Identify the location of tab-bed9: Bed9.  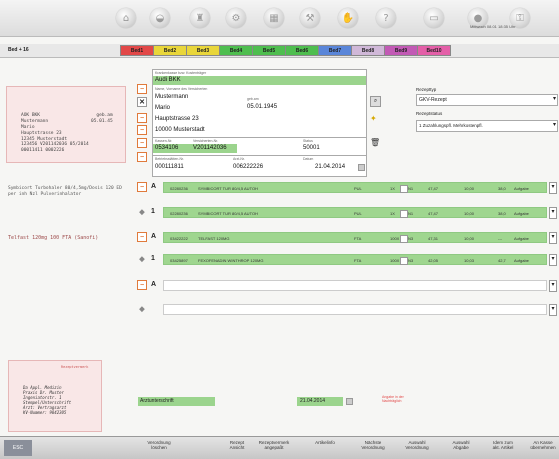
(401, 50).